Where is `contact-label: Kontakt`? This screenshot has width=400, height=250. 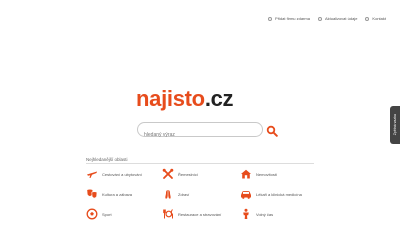 contact-label: Kontakt is located at coordinates (379, 18).